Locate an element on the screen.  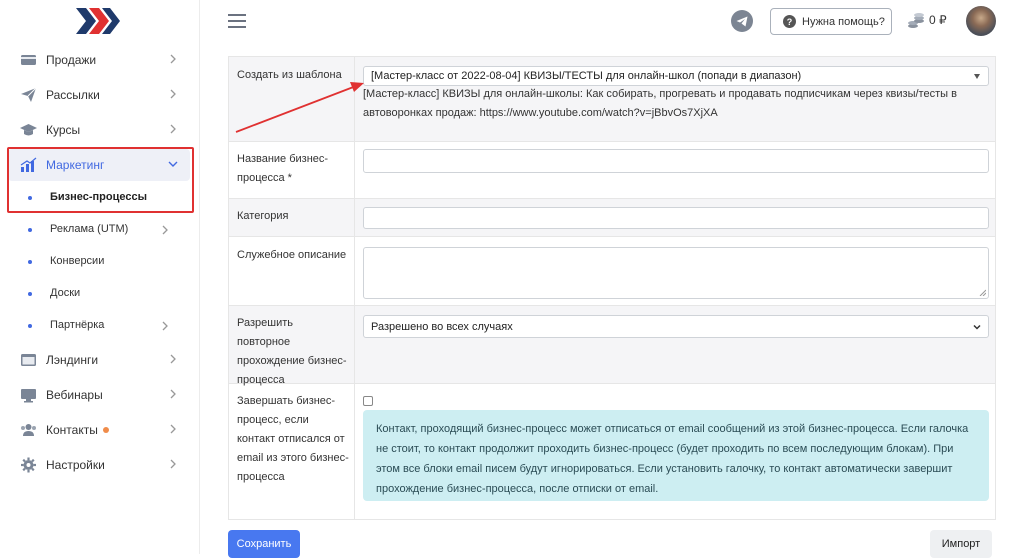
sidebar-item-contacts: Контакты is located at coordinates (99, 430).